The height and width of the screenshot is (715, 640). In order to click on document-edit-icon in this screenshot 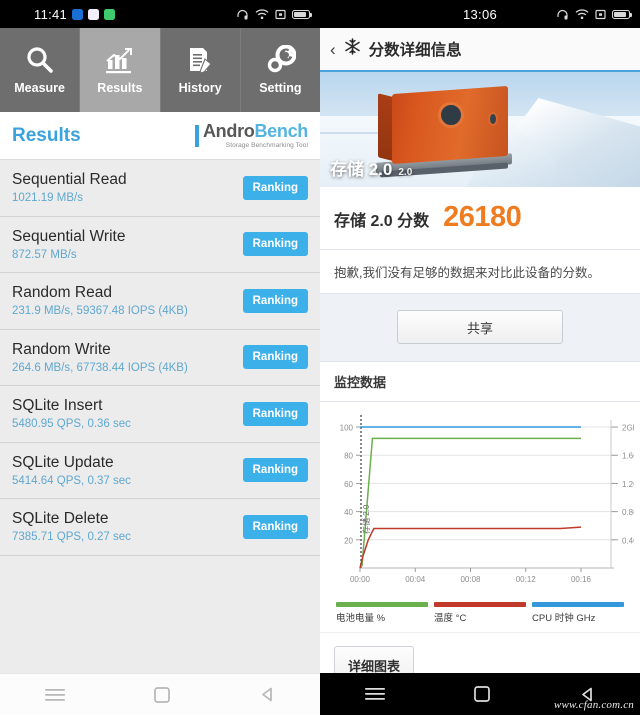, I will do `click(200, 60)`.